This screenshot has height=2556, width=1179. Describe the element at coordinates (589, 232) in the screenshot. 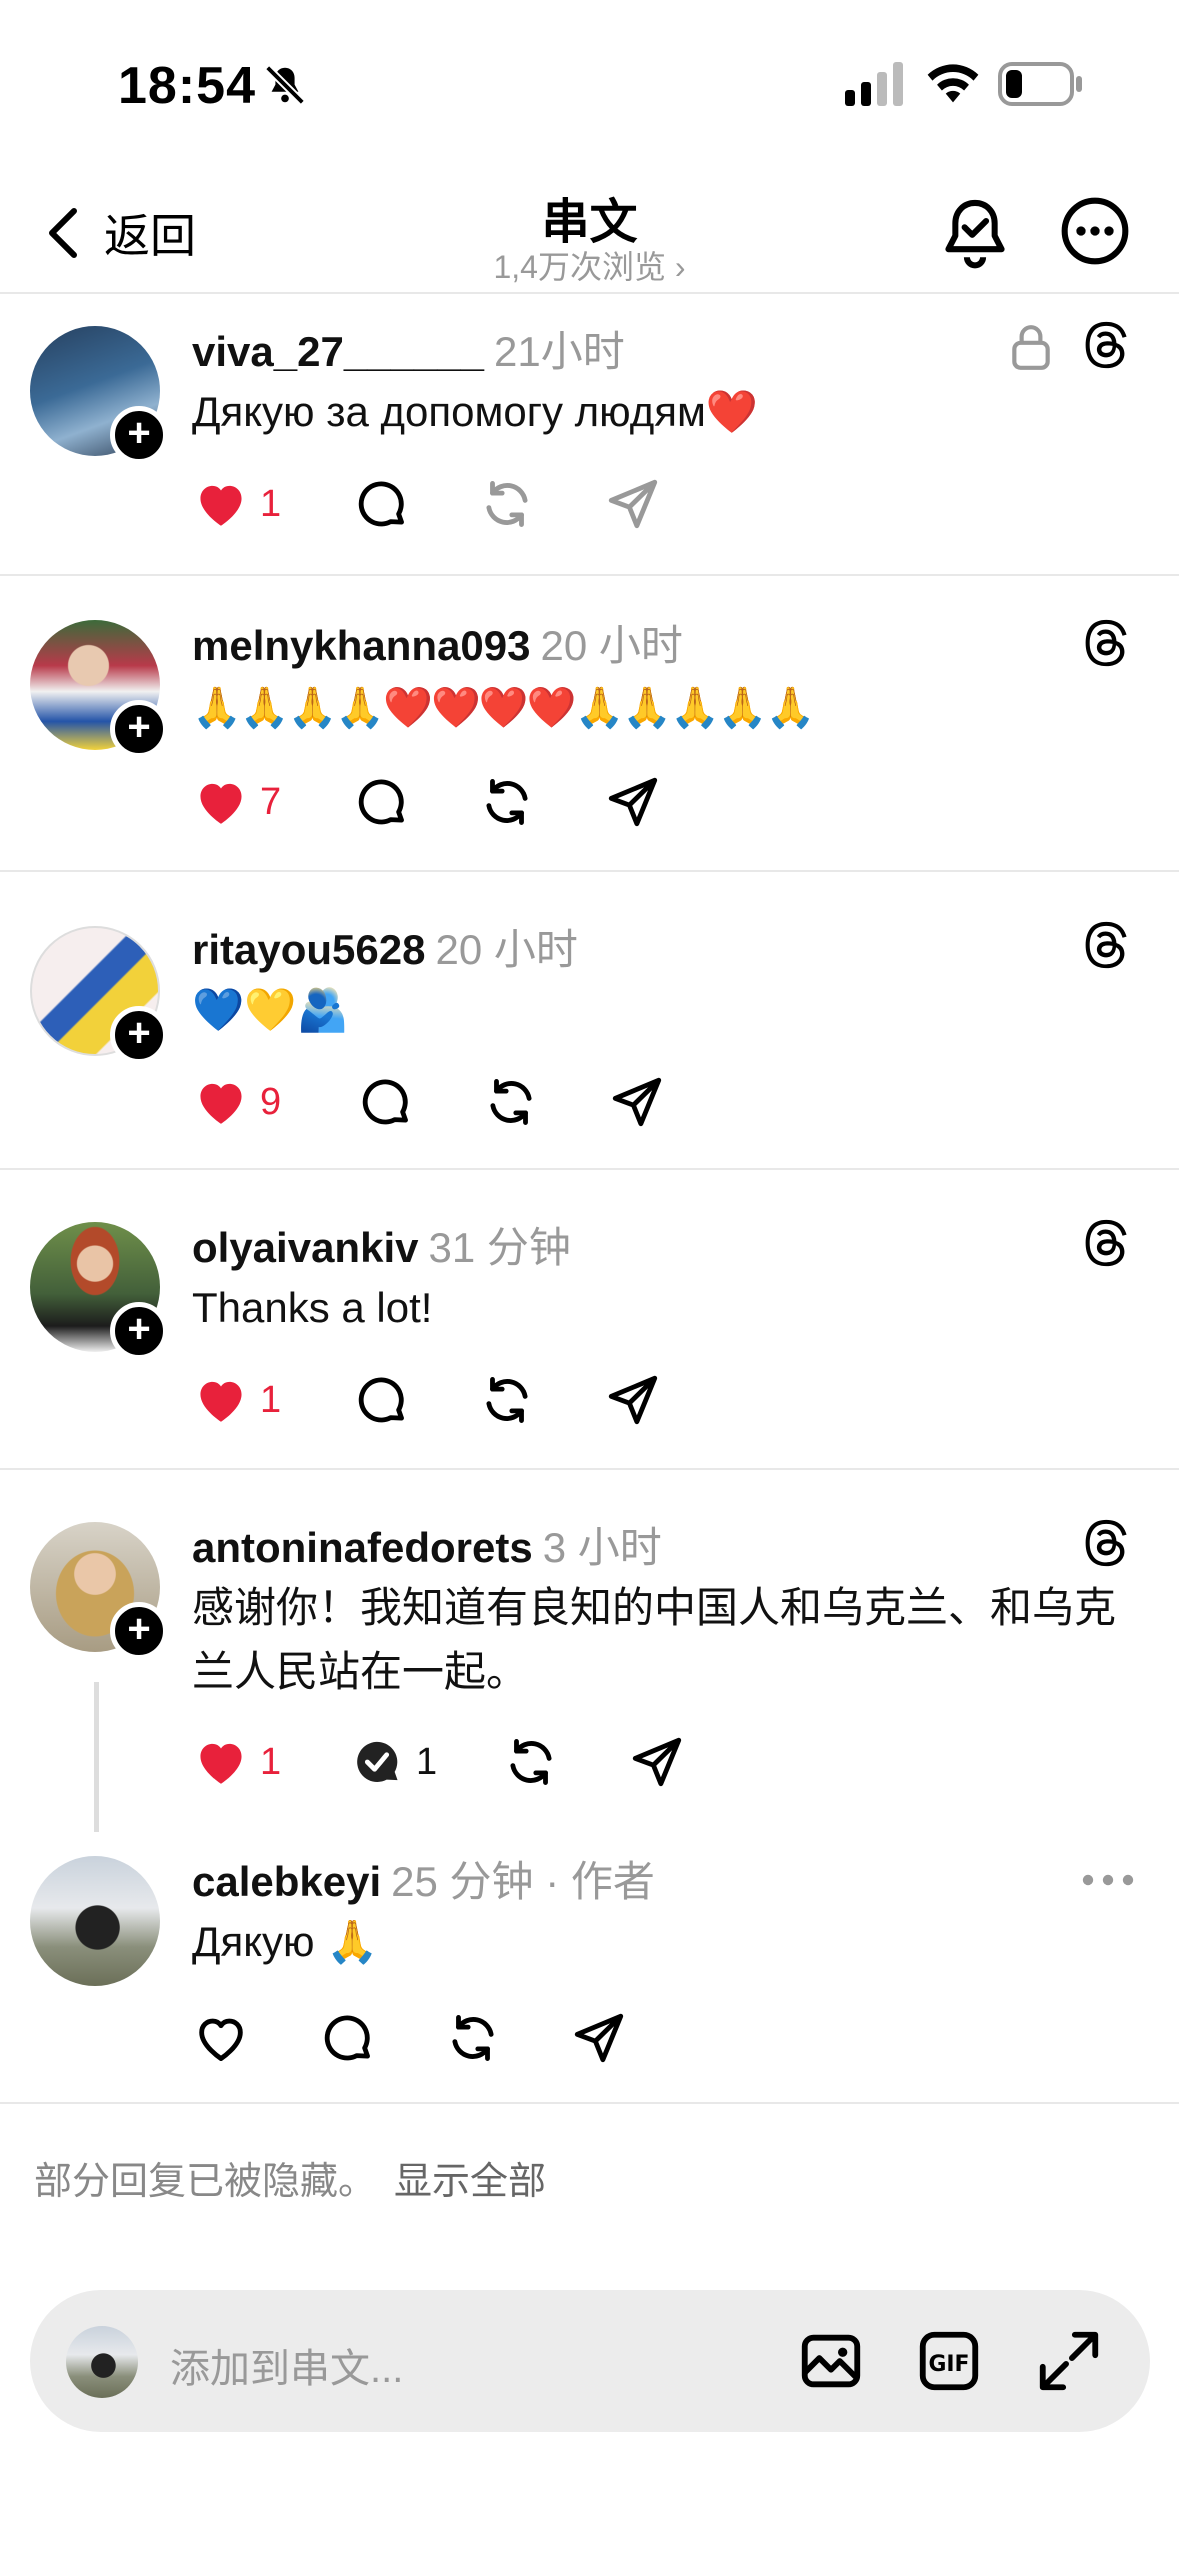

I see `thread-header: 返回 串文 1,4万次浏览 ›` at that location.